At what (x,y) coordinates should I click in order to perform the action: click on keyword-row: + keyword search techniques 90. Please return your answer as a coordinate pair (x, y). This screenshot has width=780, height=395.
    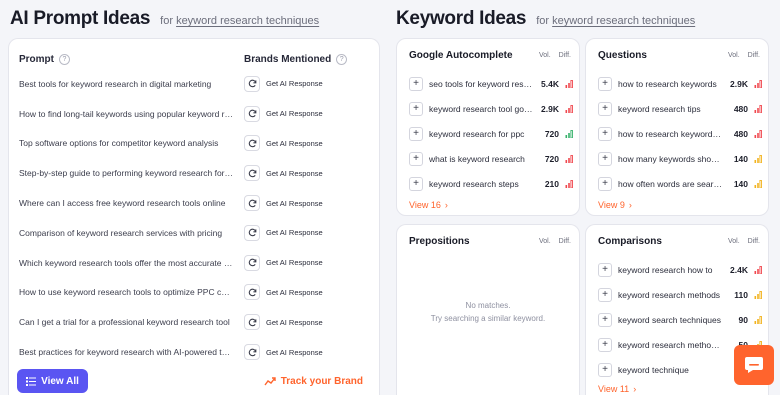
    Looking at the image, I should click on (677, 319).